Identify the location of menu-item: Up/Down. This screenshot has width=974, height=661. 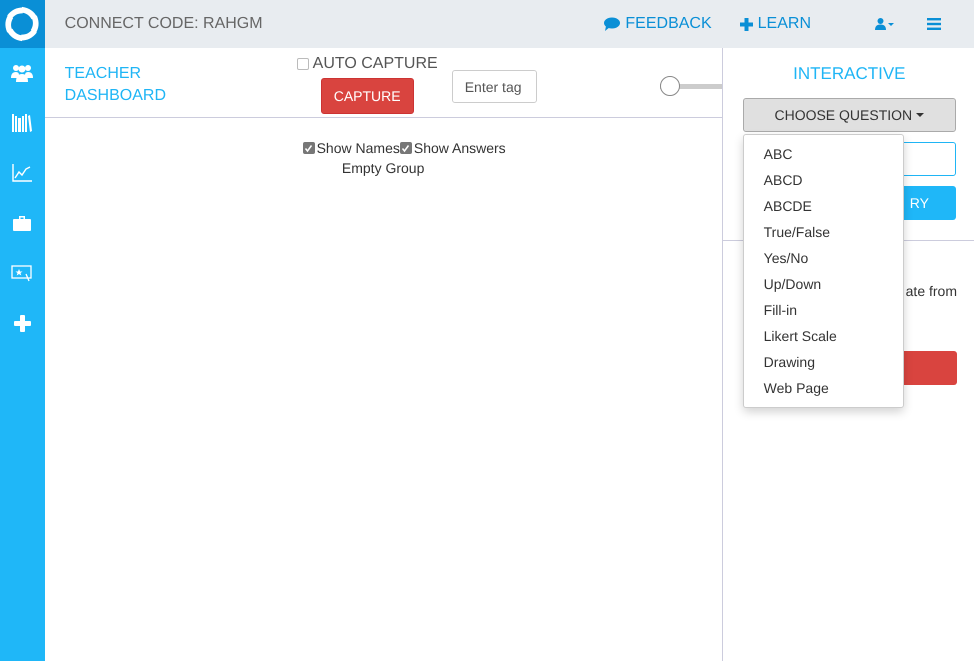
(823, 284).